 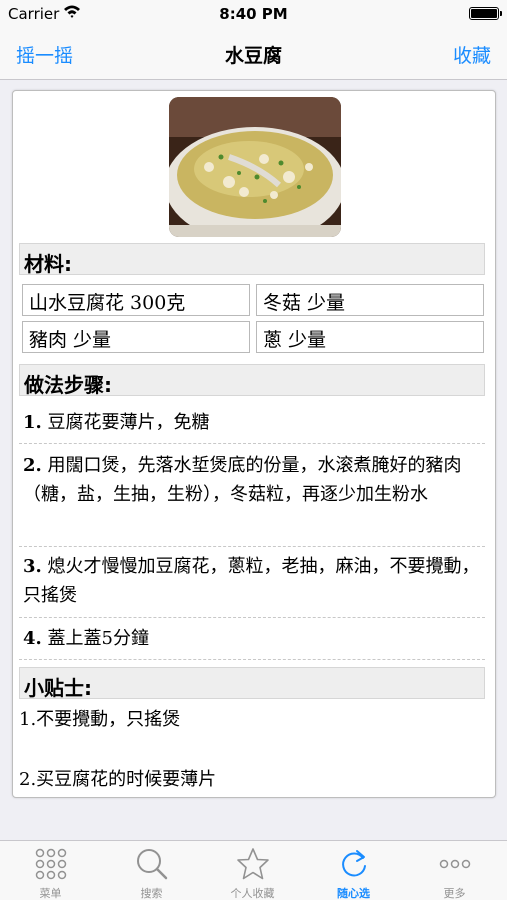 What do you see at coordinates (455, 864) in the screenshot?
I see `more-icon` at bounding box center [455, 864].